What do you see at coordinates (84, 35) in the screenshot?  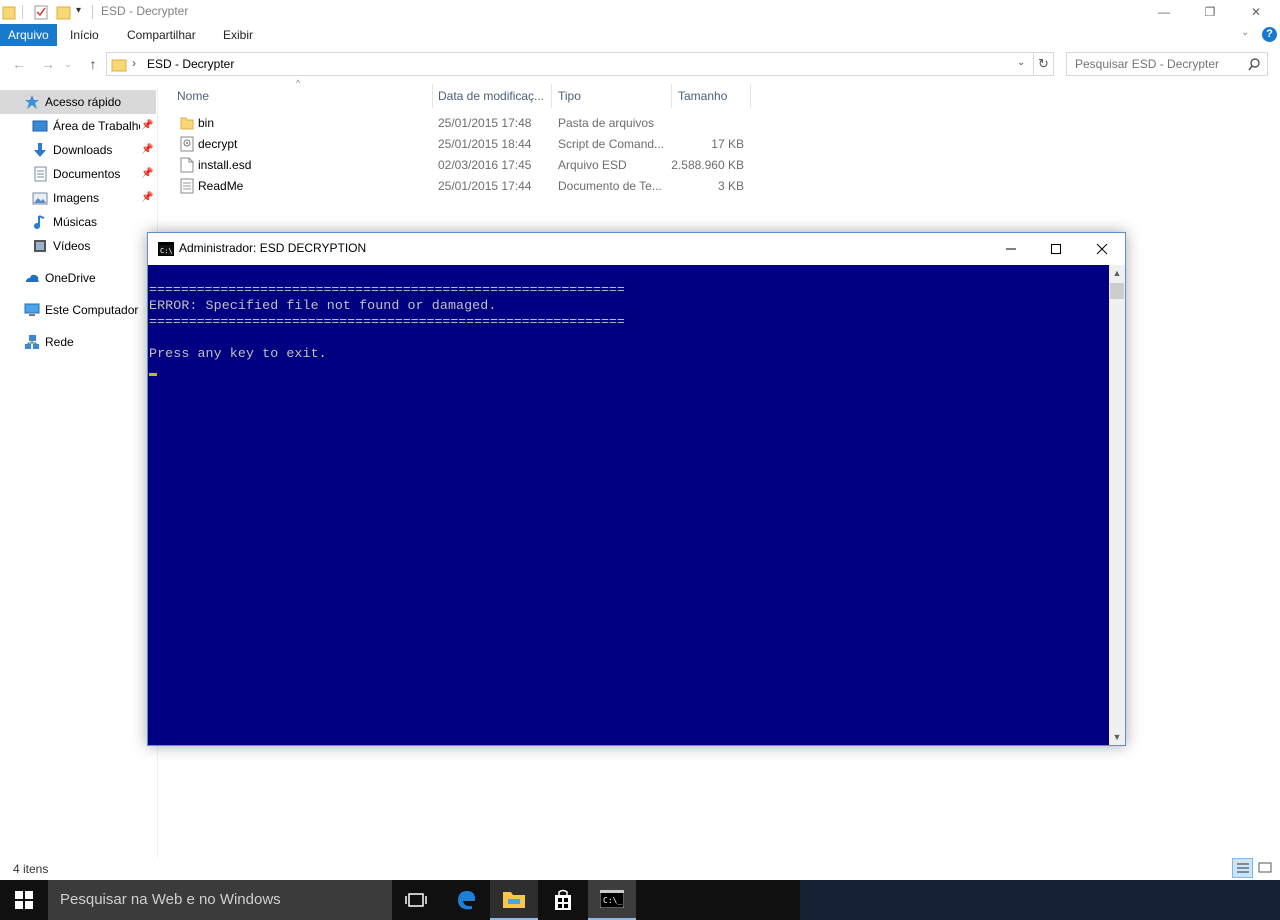 I see `tab-inicio: Início` at bounding box center [84, 35].